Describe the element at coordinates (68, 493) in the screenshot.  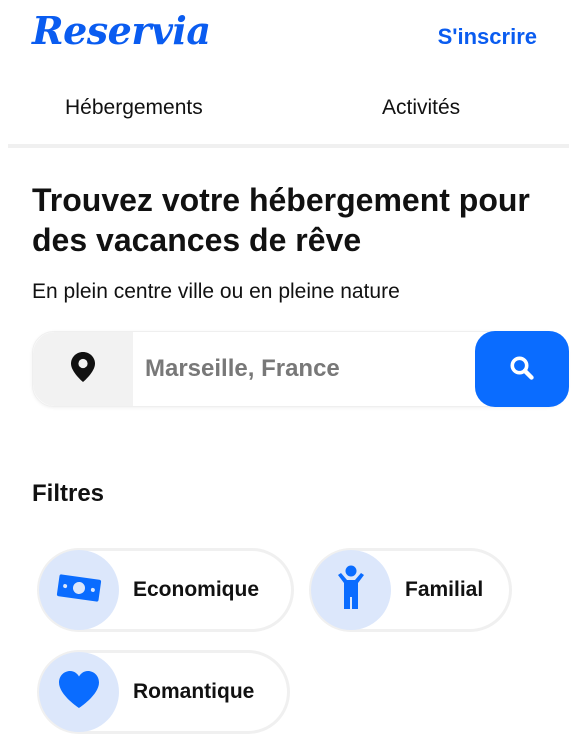
I see `filters-heading: Filtres` at that location.